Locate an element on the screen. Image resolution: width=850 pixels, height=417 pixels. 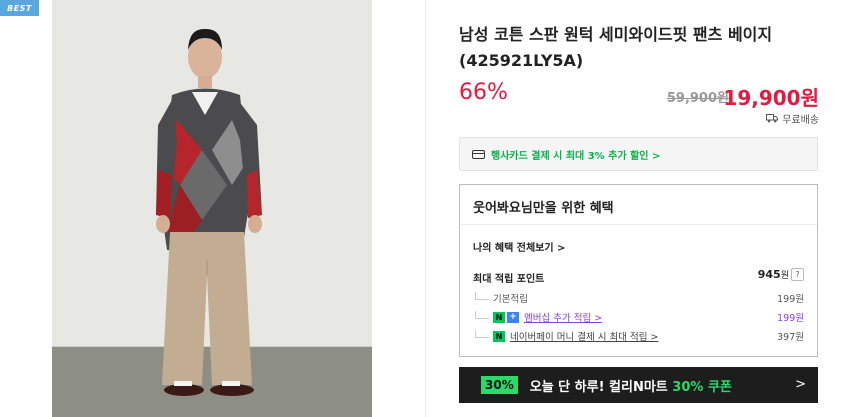
coupon-text-prefix: 오늘 단 하루! 컬리N마트 is located at coordinates (601, 387).